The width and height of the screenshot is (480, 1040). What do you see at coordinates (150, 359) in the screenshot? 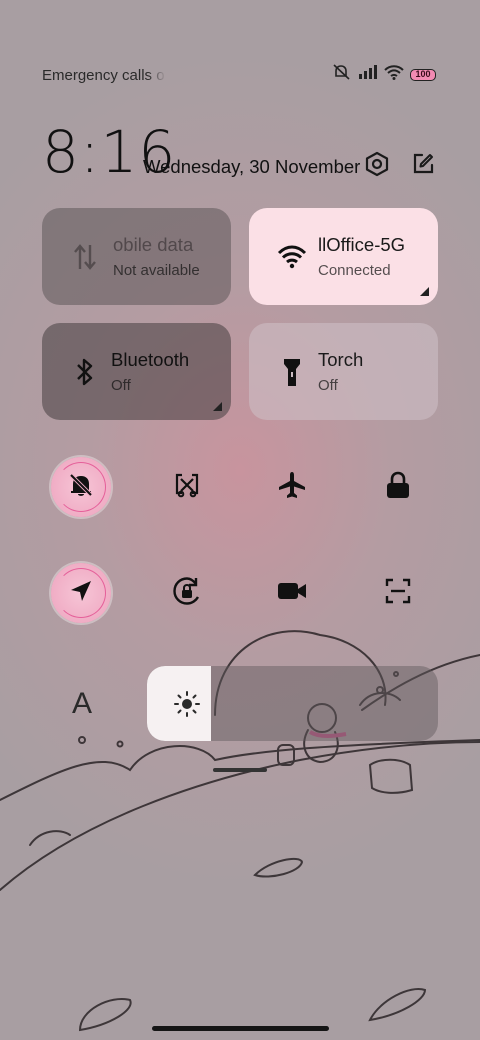
I see `bluetooth-title: Bluetooth` at bounding box center [150, 359].